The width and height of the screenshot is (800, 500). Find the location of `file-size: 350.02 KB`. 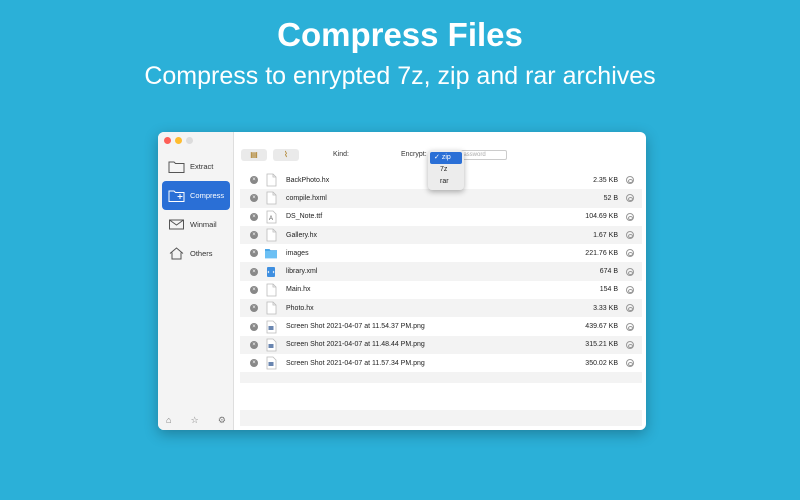

file-size: 350.02 KB is located at coordinates (601, 363).